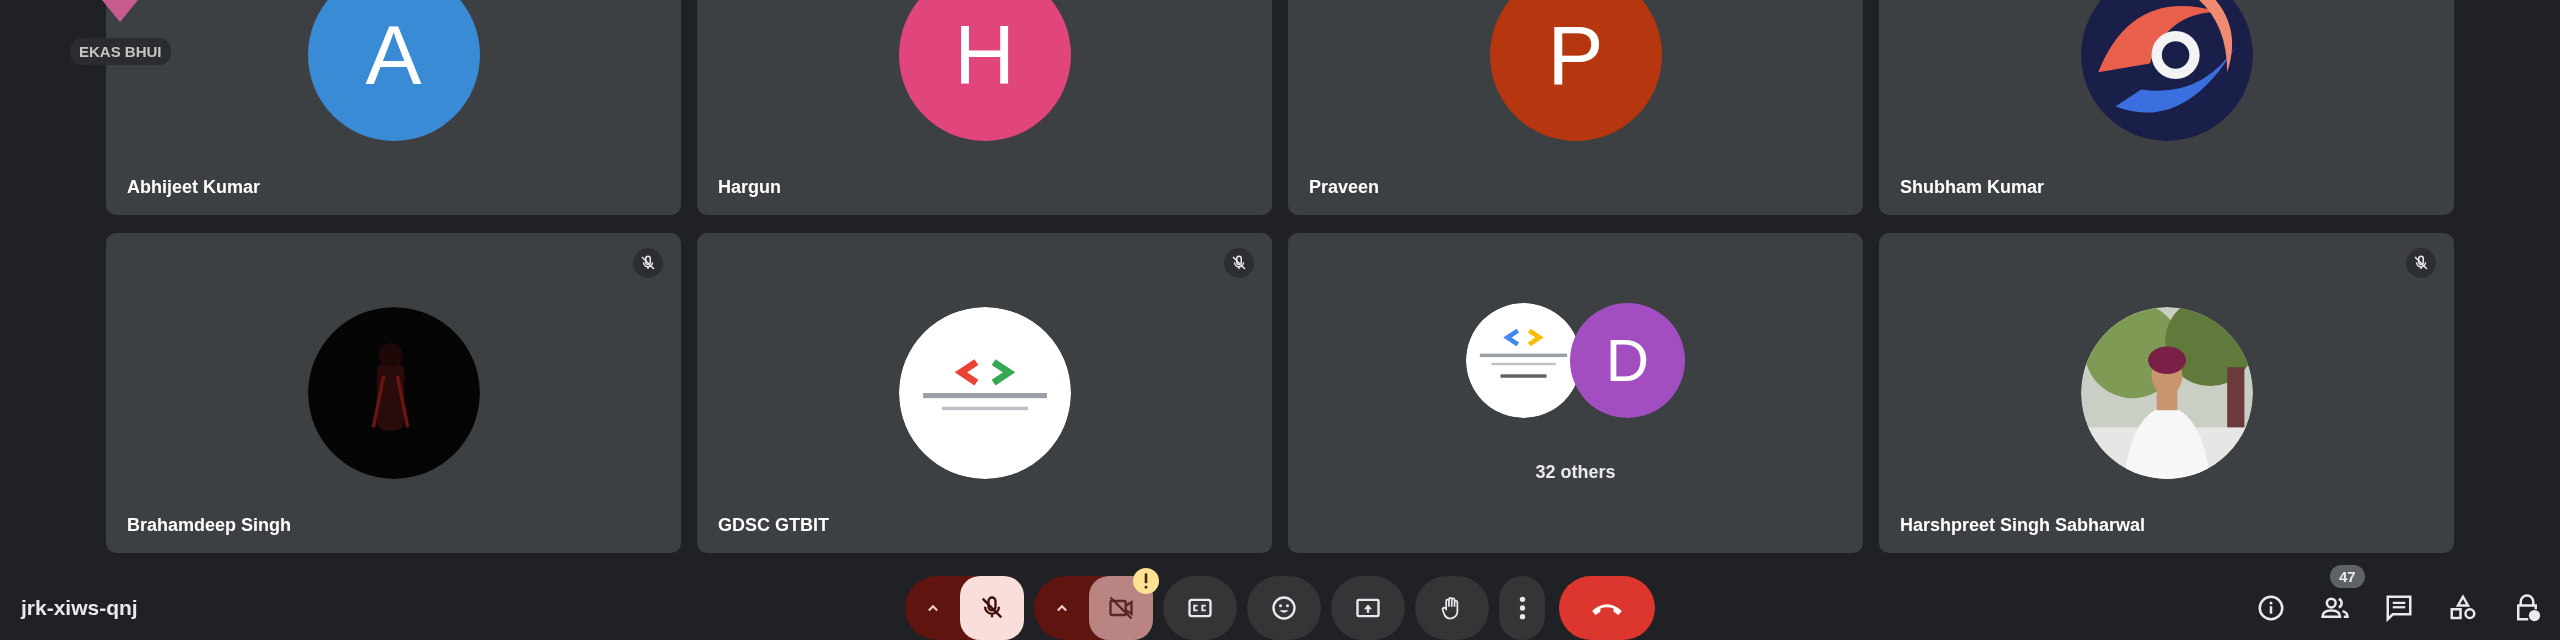 This screenshot has width=2560, height=640. Describe the element at coordinates (1607, 608) in the screenshot. I see `phone-icon` at that location.